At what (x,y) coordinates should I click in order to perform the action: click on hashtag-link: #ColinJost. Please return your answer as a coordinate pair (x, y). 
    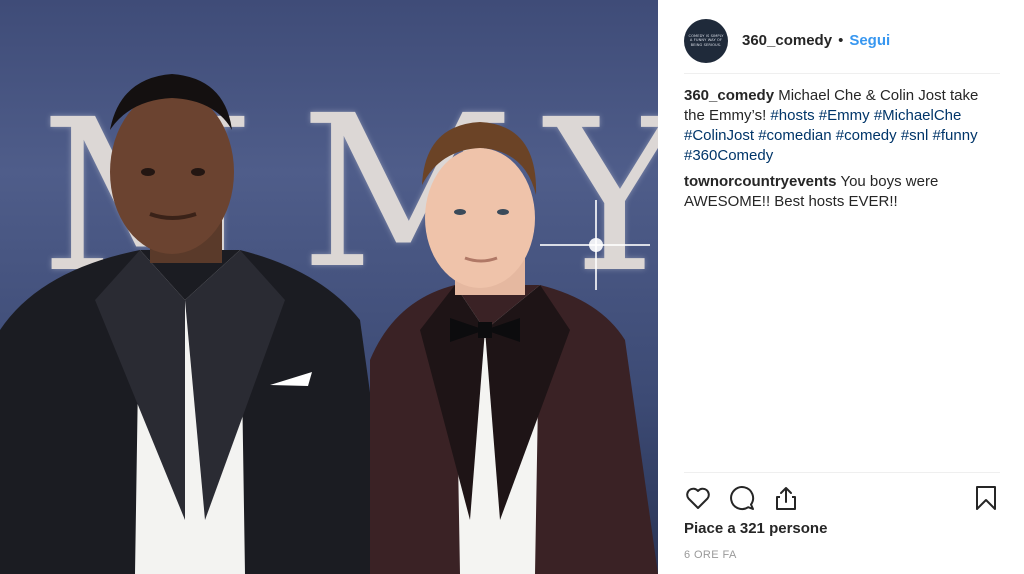
    Looking at the image, I should click on (719, 135).